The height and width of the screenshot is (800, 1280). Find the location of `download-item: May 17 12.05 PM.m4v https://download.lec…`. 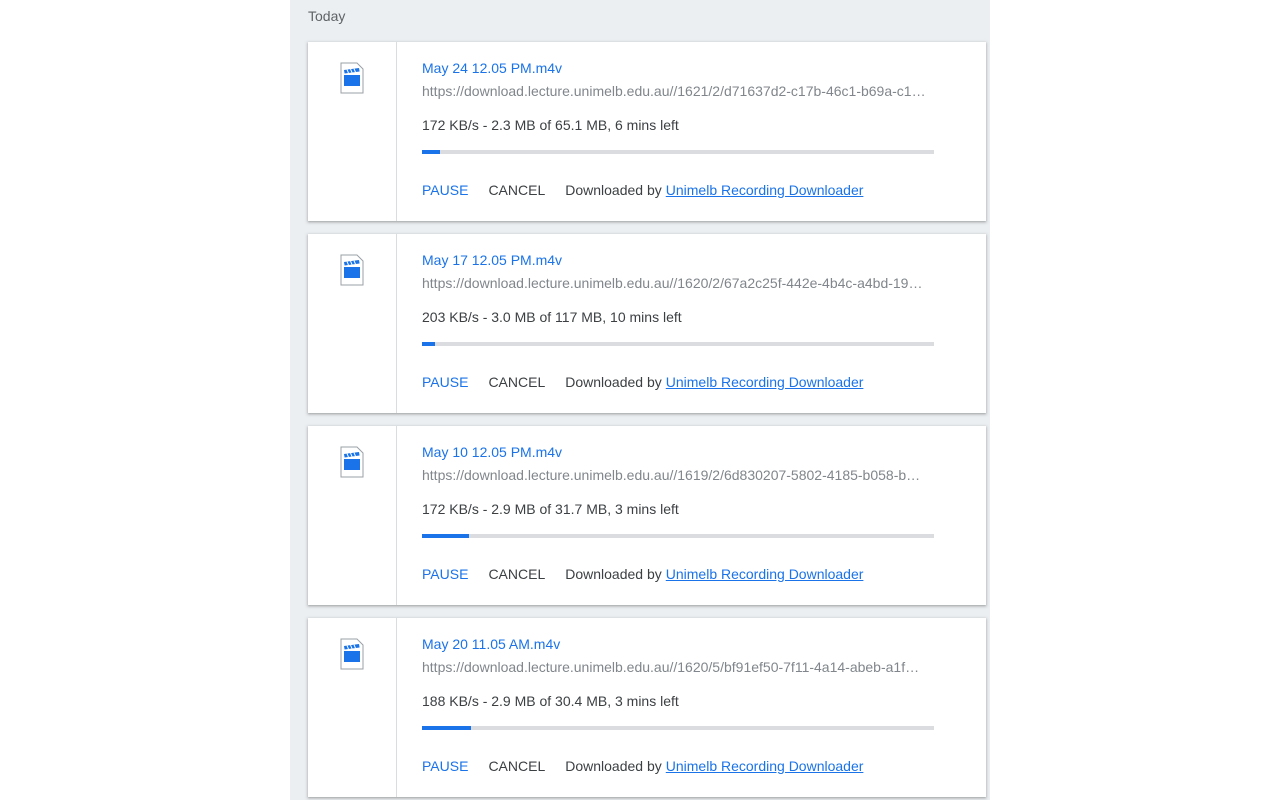

download-item: May 17 12.05 PM.m4v https://download.lec… is located at coordinates (647, 323).